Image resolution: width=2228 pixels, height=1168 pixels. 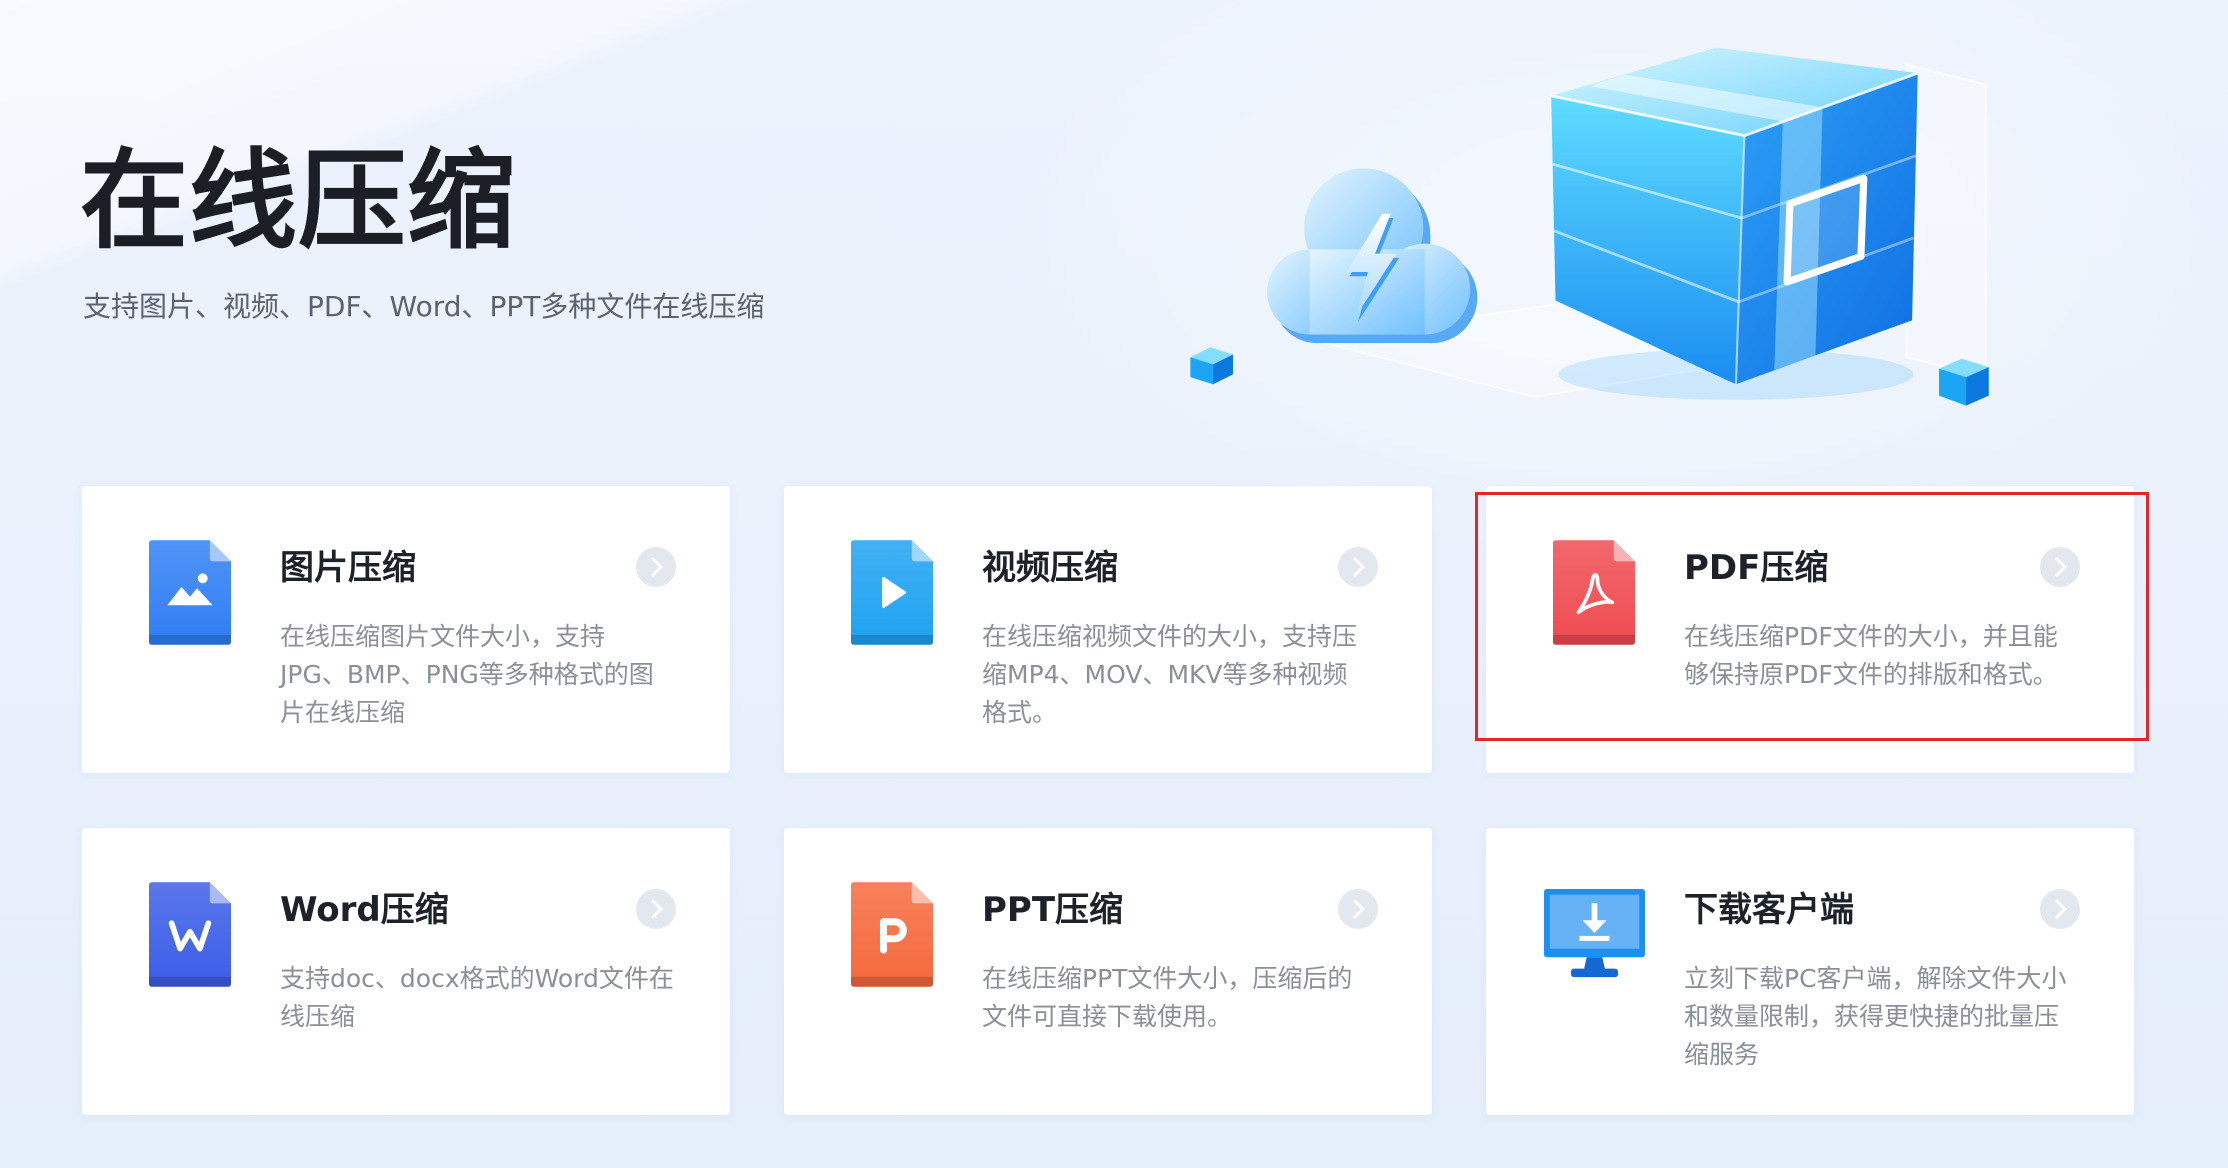 I want to click on video-file-icon, so click(x=892, y=592).